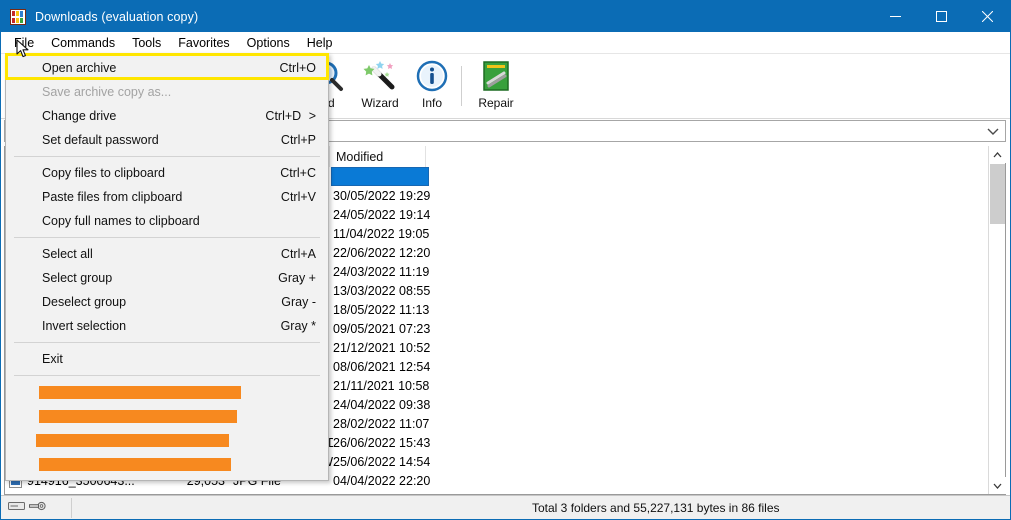 This screenshot has height=520, width=1011. I want to click on wizard-wand-icon, so click(380, 76).